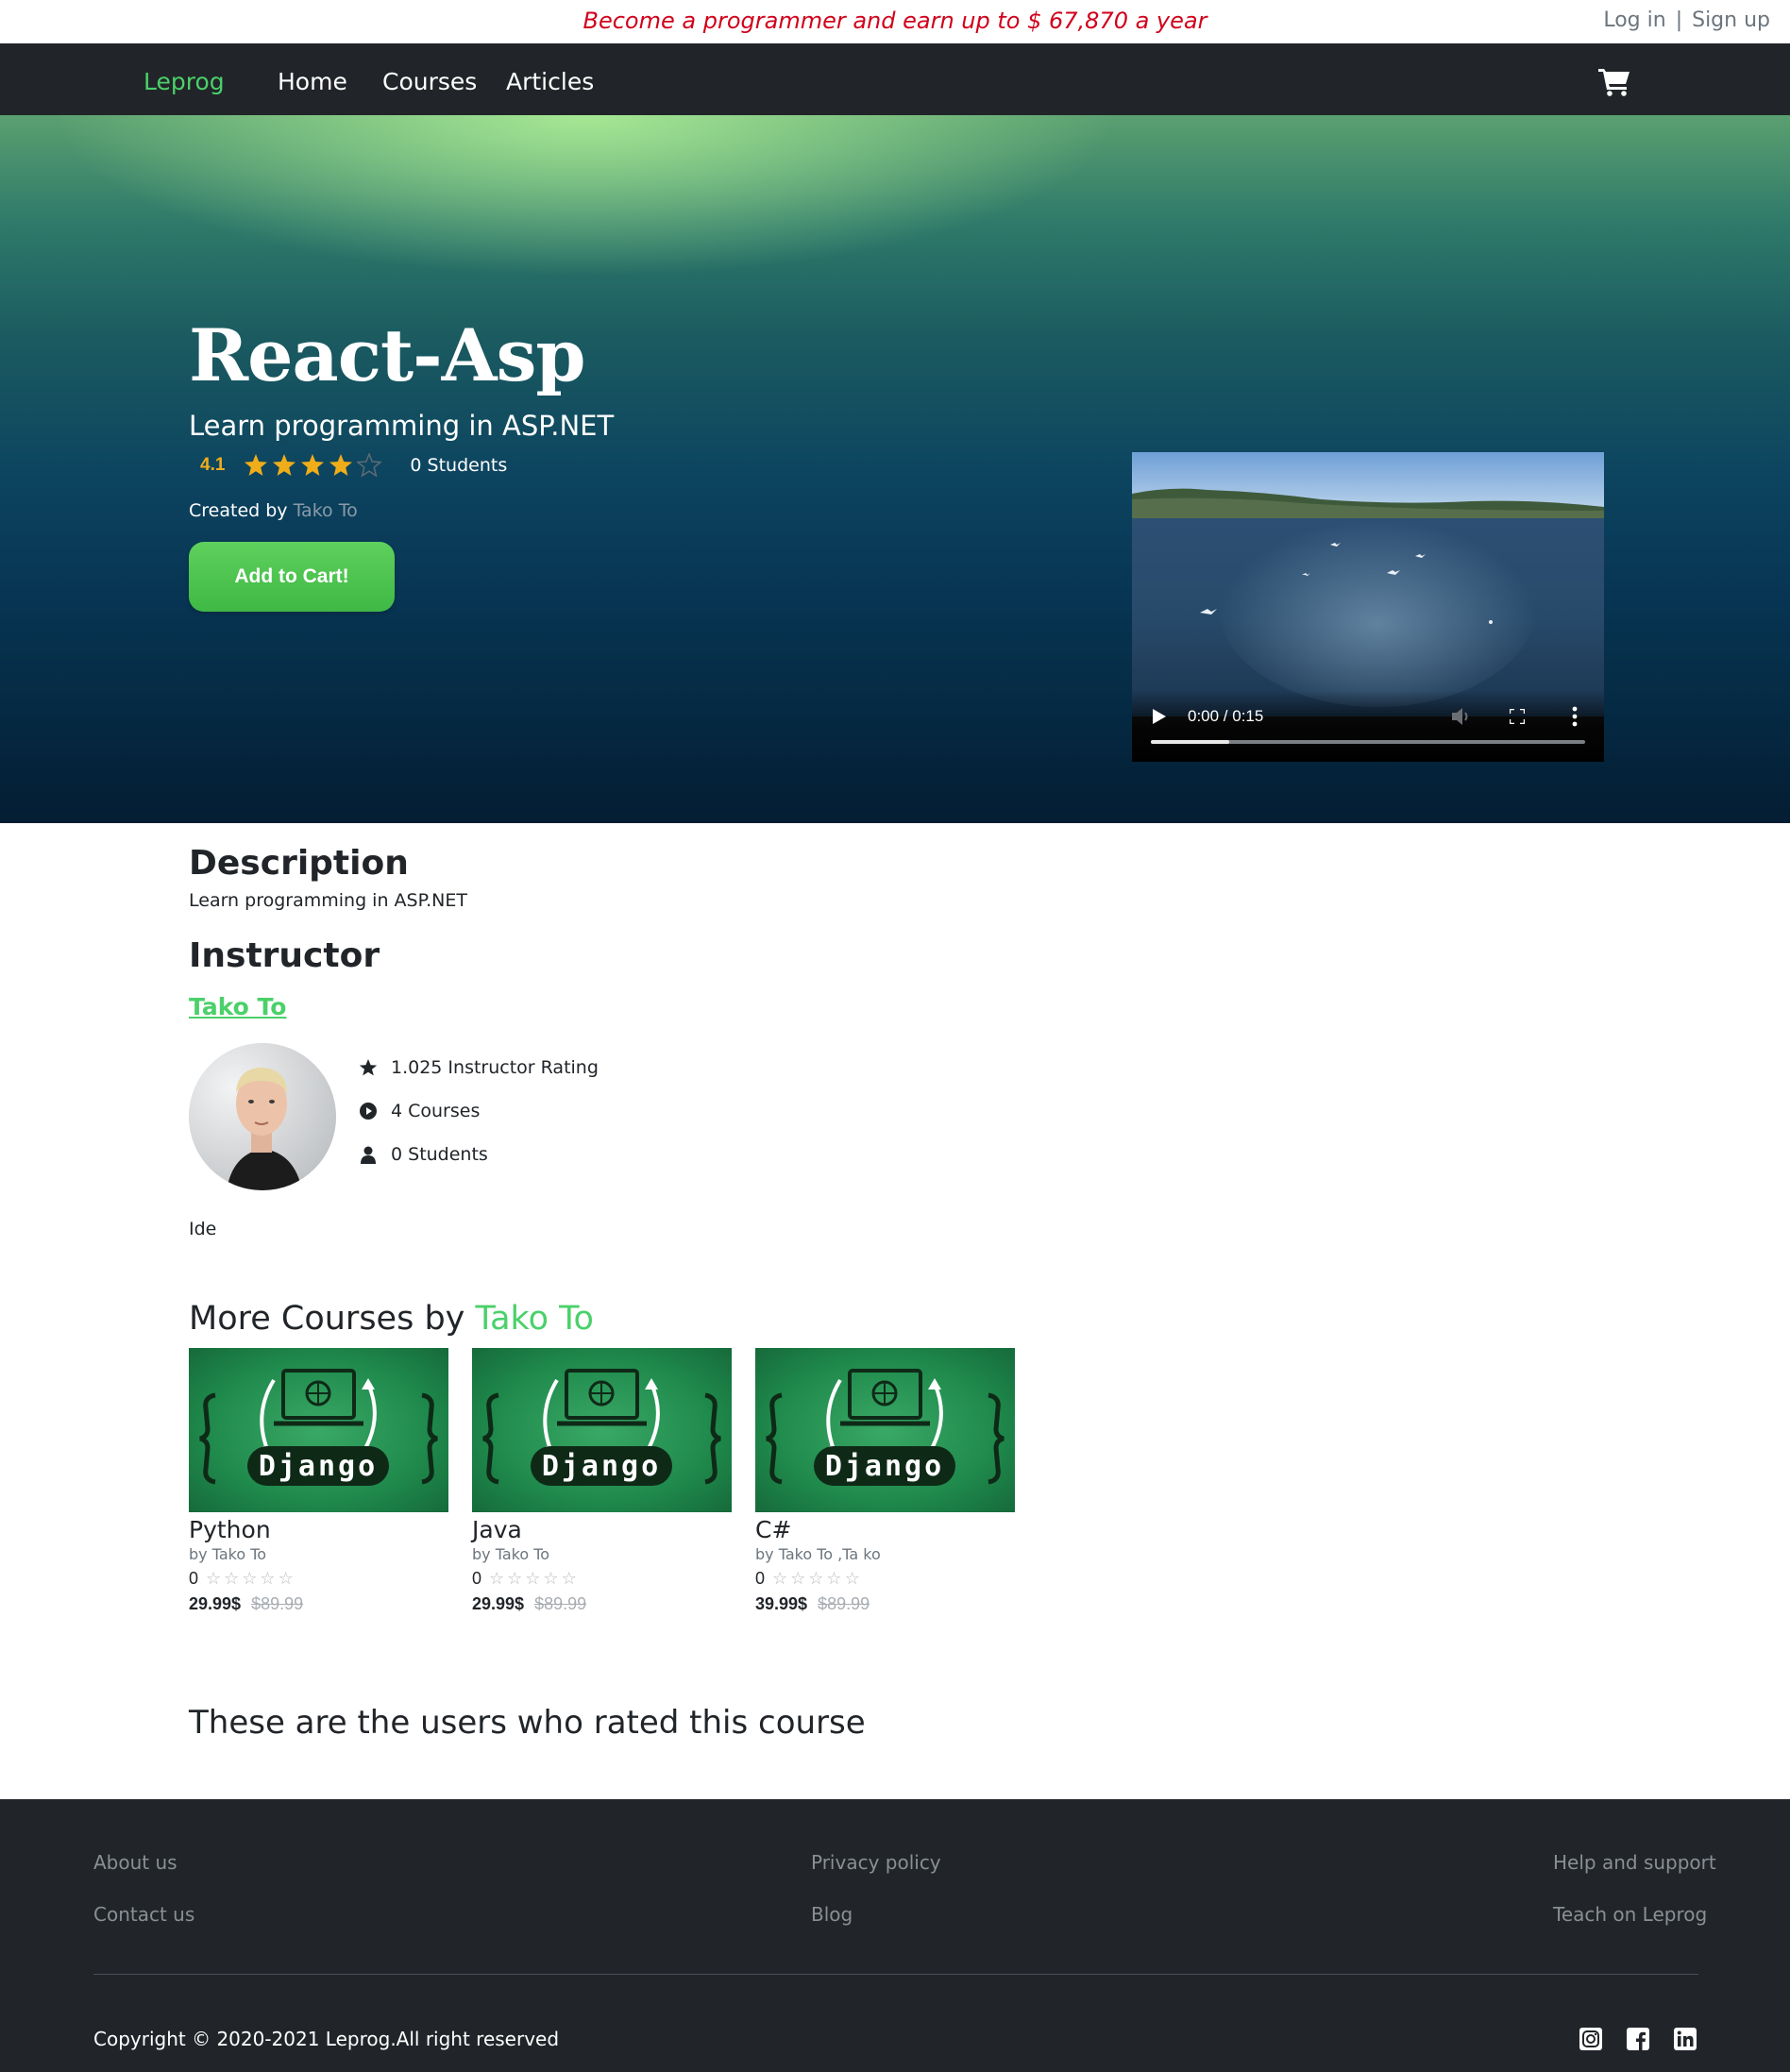  I want to click on volume-icon, so click(1462, 716).